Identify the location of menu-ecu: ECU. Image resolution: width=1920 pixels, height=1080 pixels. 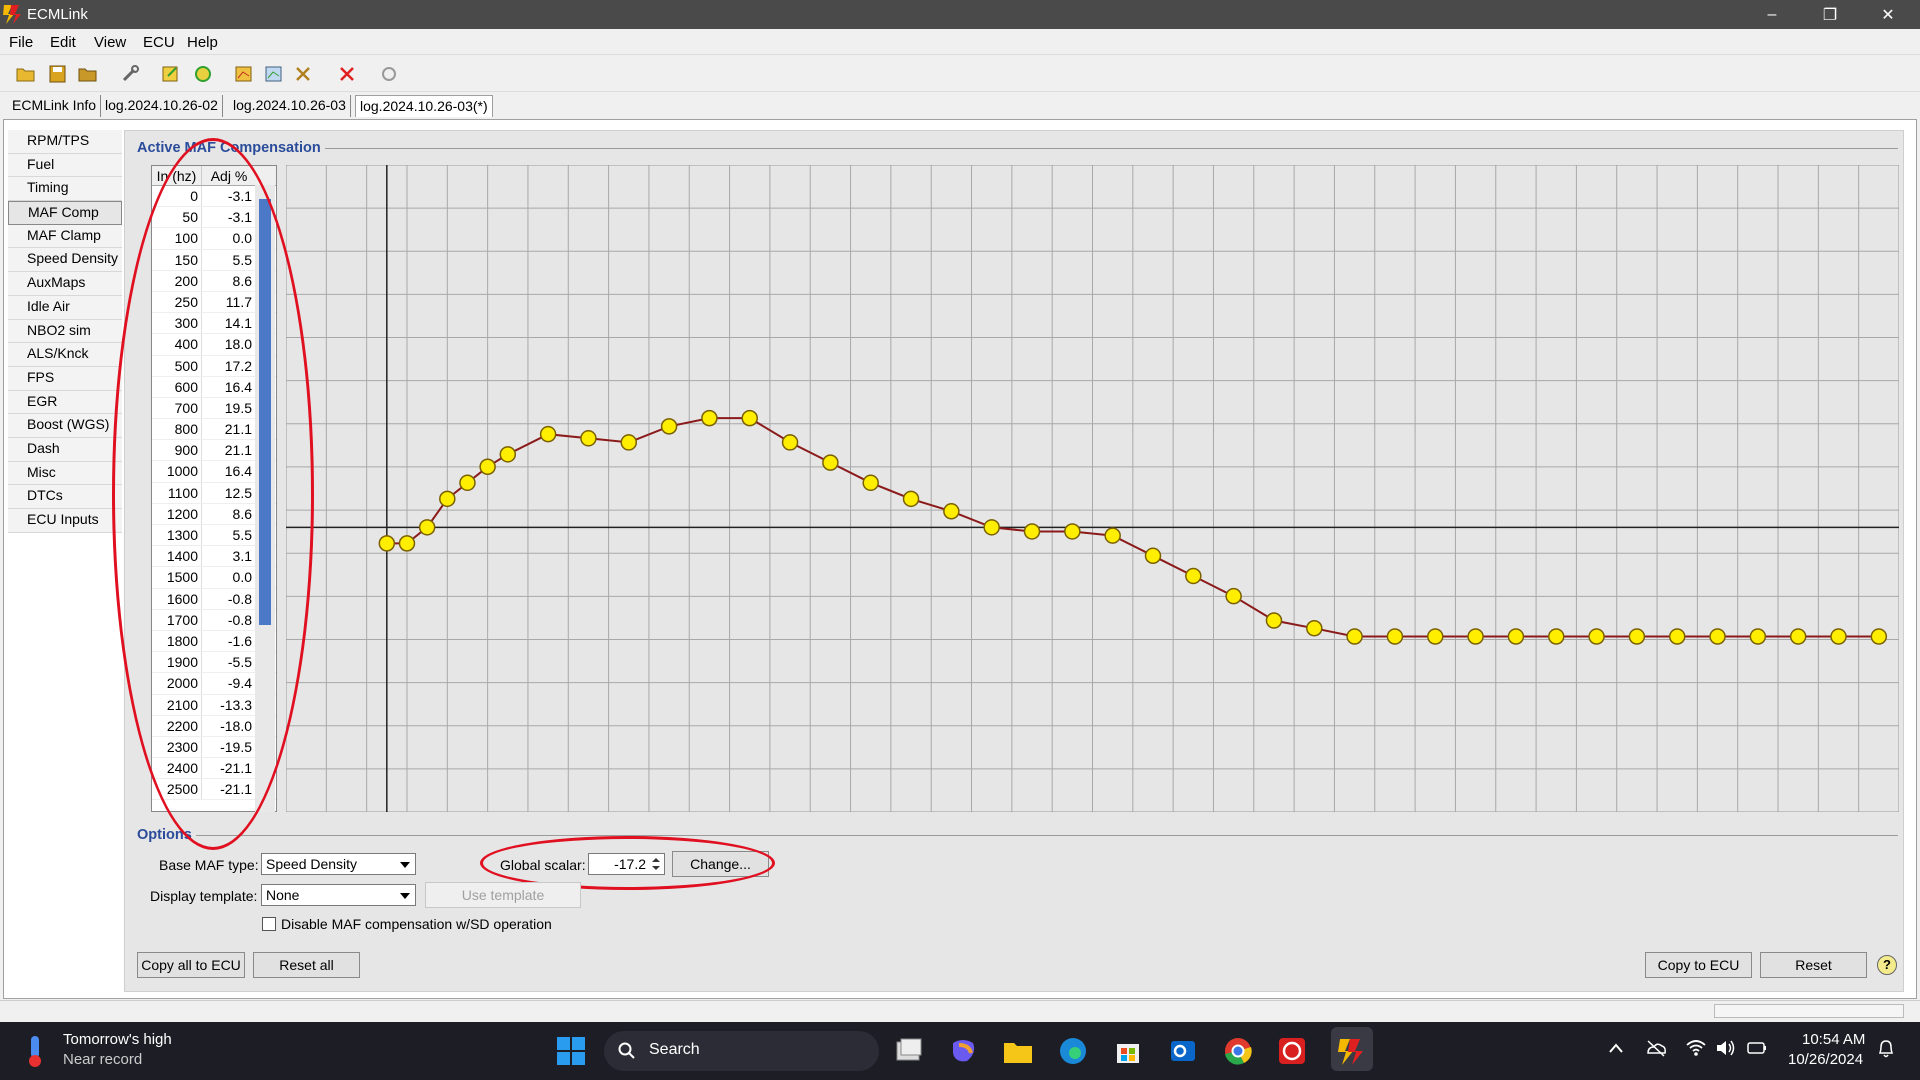
(159, 42).